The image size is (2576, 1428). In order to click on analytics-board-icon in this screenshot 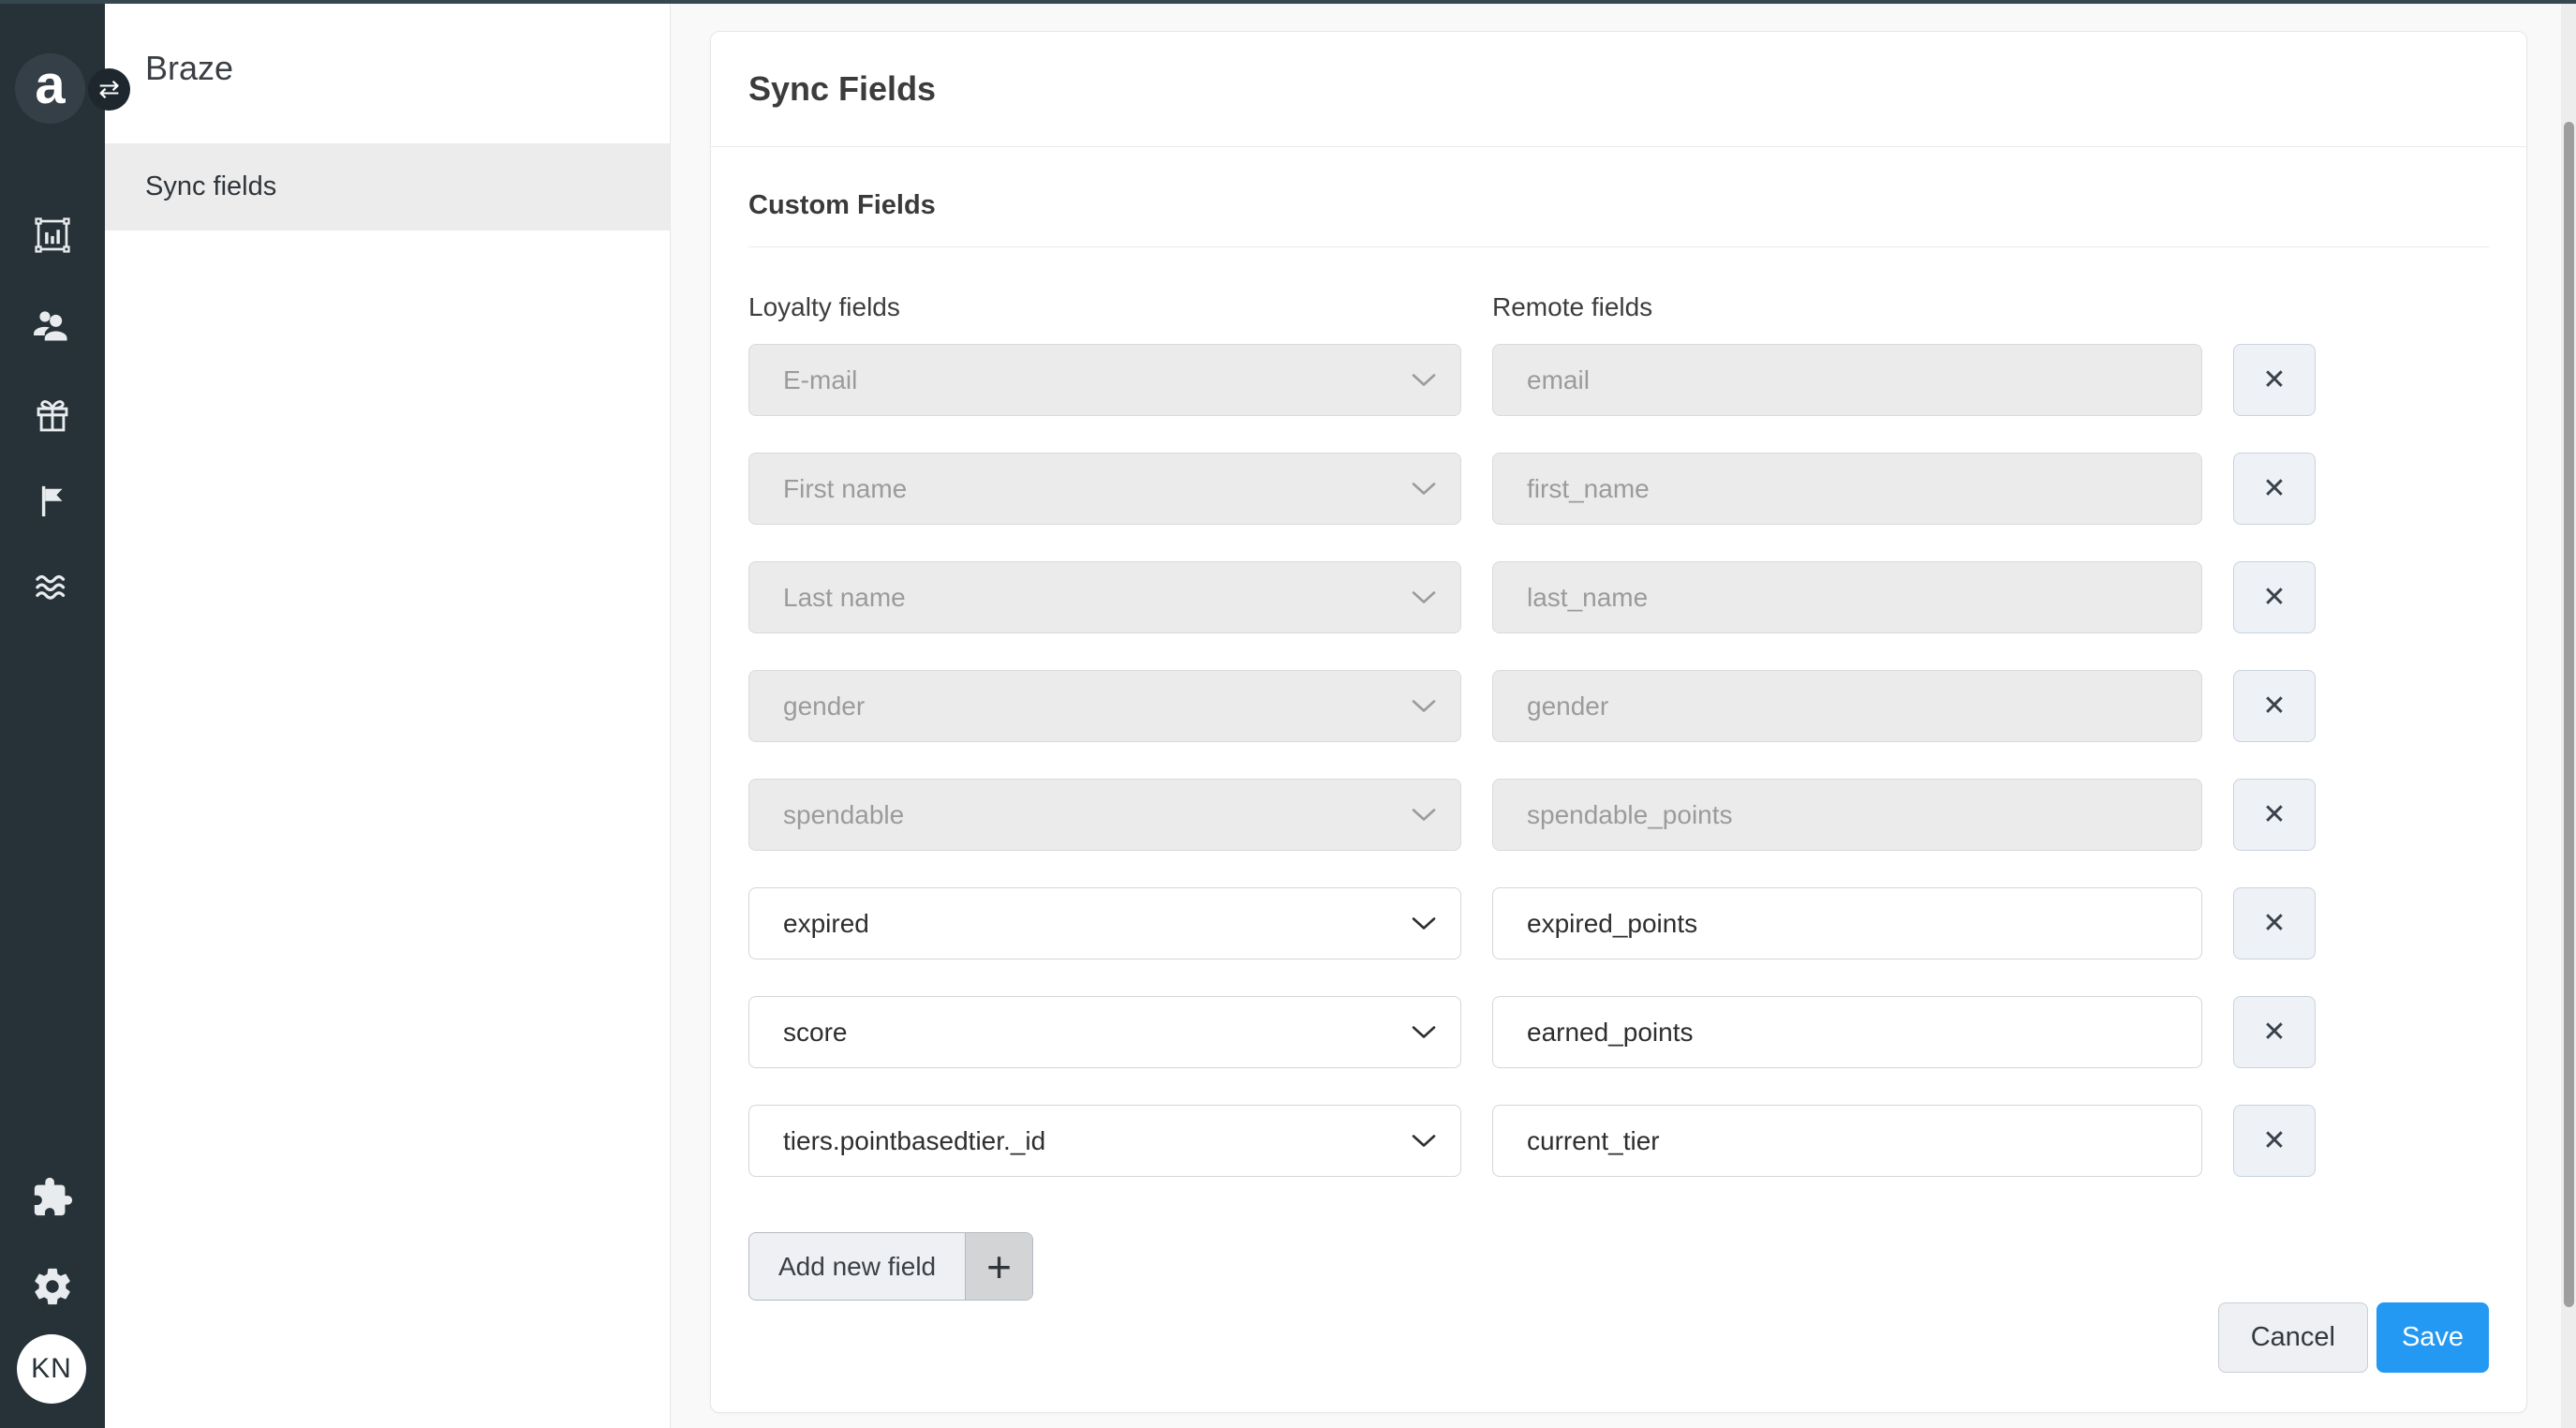, I will do `click(52, 235)`.